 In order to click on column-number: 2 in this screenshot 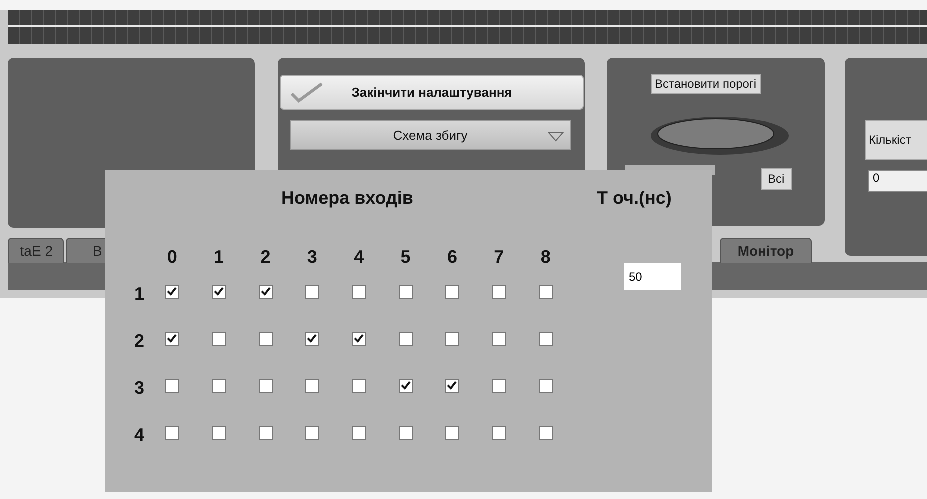, I will do `click(265, 257)`.